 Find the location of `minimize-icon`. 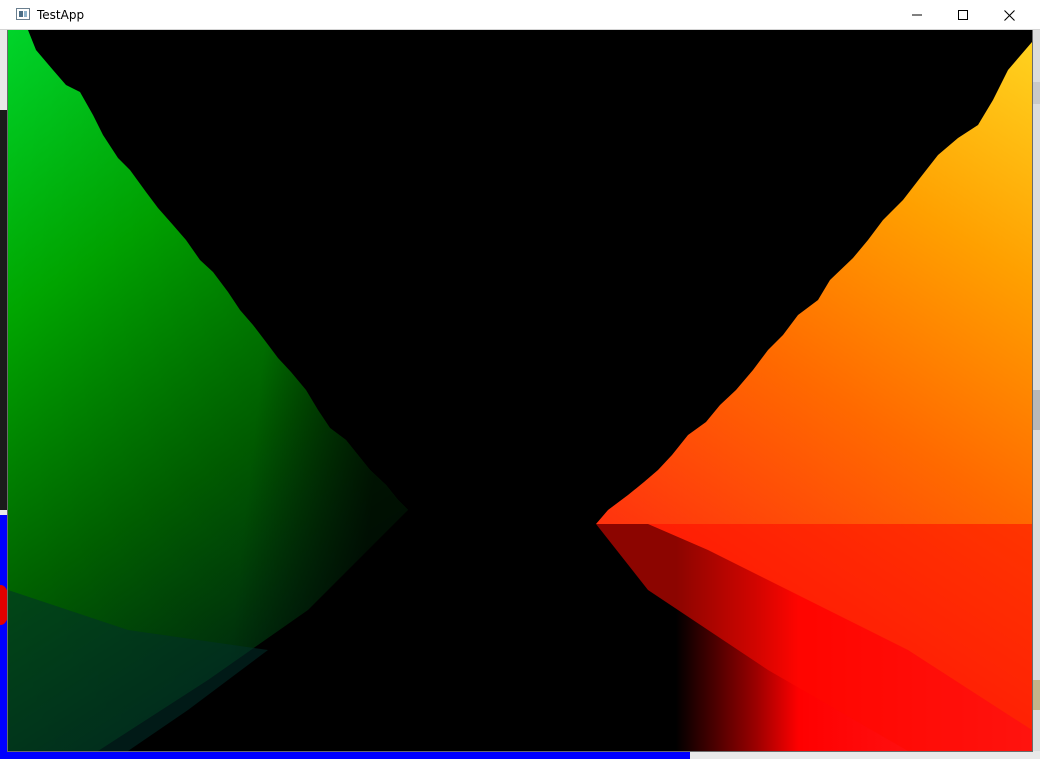

minimize-icon is located at coordinates (917, 15).